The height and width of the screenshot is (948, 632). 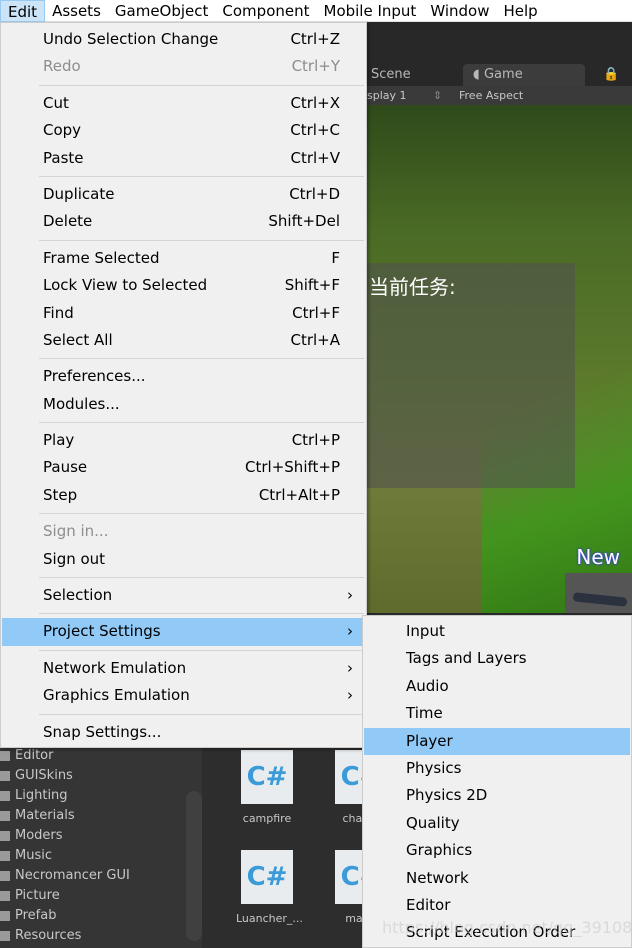 What do you see at coordinates (267, 787) in the screenshot?
I see `file-item: C# campfire` at bounding box center [267, 787].